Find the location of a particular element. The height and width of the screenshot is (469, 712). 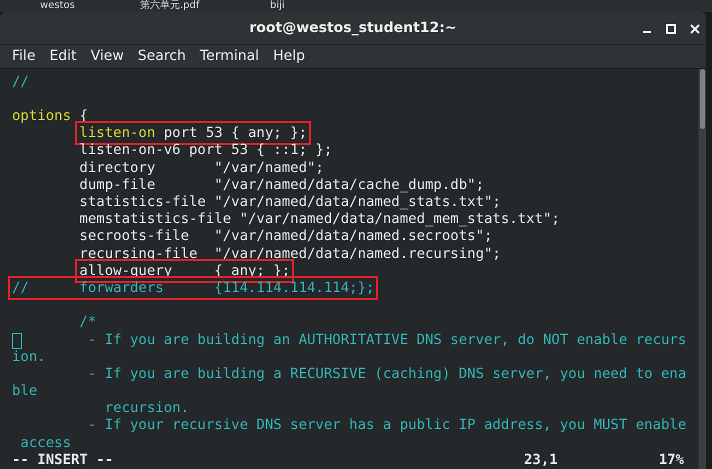

window-title: root@westos_student12:~ is located at coordinates (353, 28).